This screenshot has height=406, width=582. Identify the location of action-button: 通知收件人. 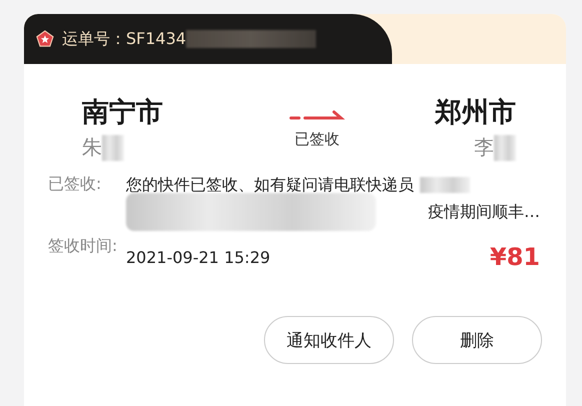
(329, 340).